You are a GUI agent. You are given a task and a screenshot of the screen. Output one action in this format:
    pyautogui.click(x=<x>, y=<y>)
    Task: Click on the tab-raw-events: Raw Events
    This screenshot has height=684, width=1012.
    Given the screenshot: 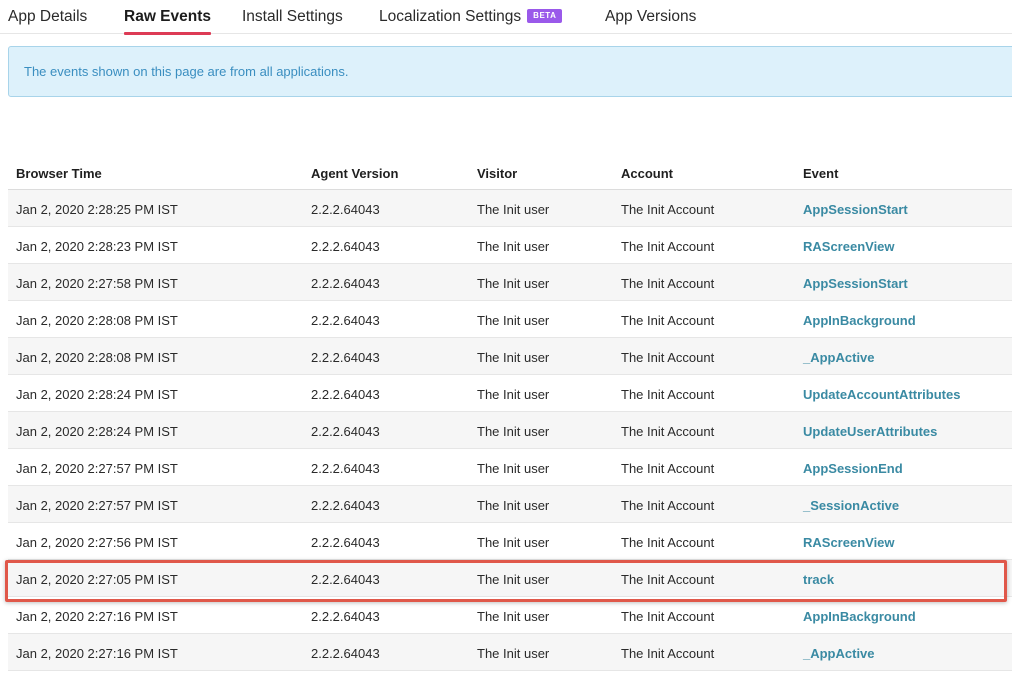 What is the action you would take?
    pyautogui.click(x=168, y=21)
    